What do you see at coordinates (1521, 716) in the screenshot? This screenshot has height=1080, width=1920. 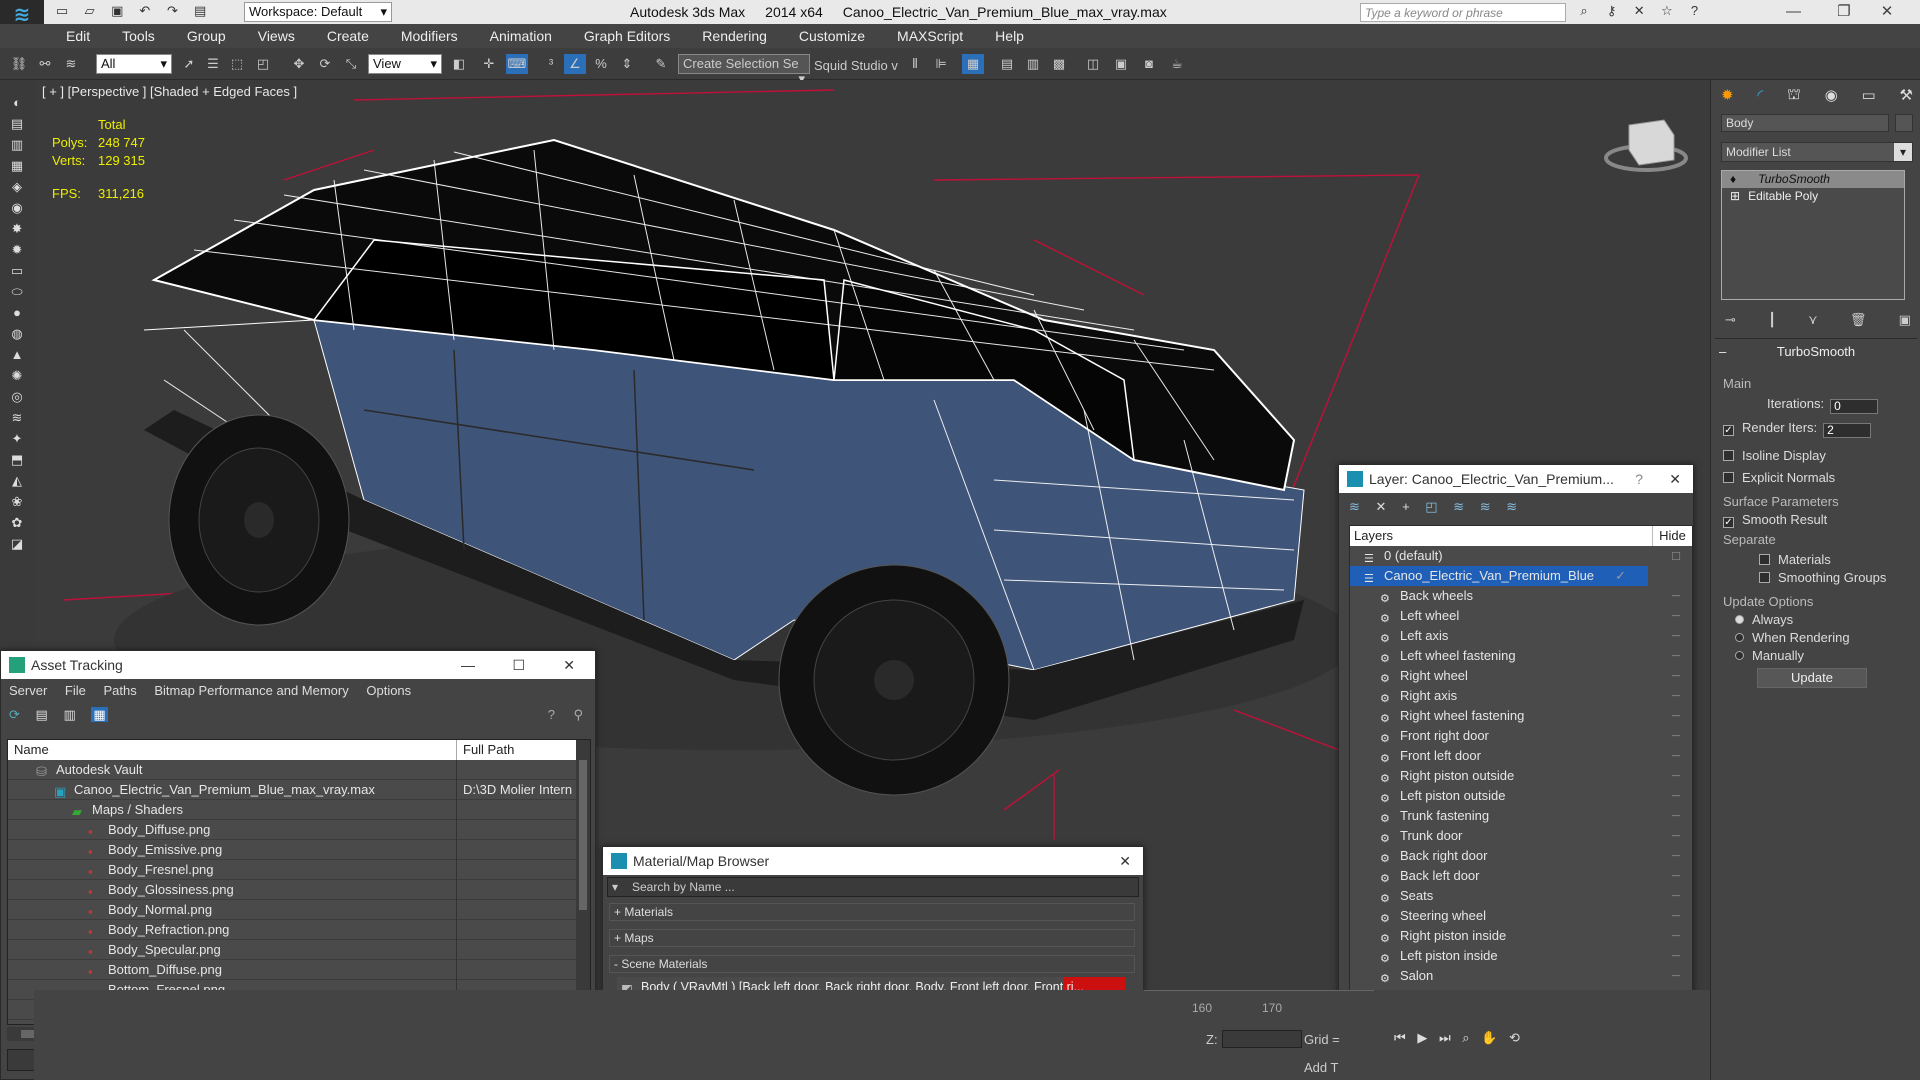 I see `layer-row: ⚙ Right wheel fastening ┈` at bounding box center [1521, 716].